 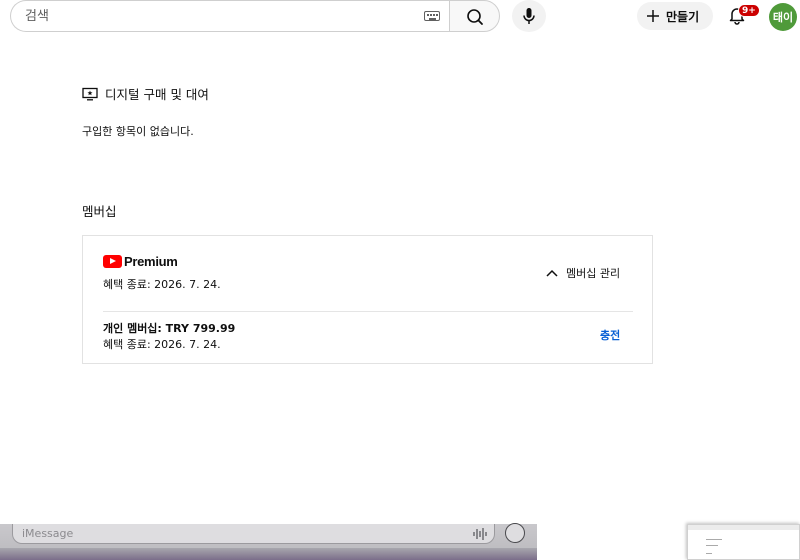 I want to click on keyboard-icon, so click(x=432, y=16).